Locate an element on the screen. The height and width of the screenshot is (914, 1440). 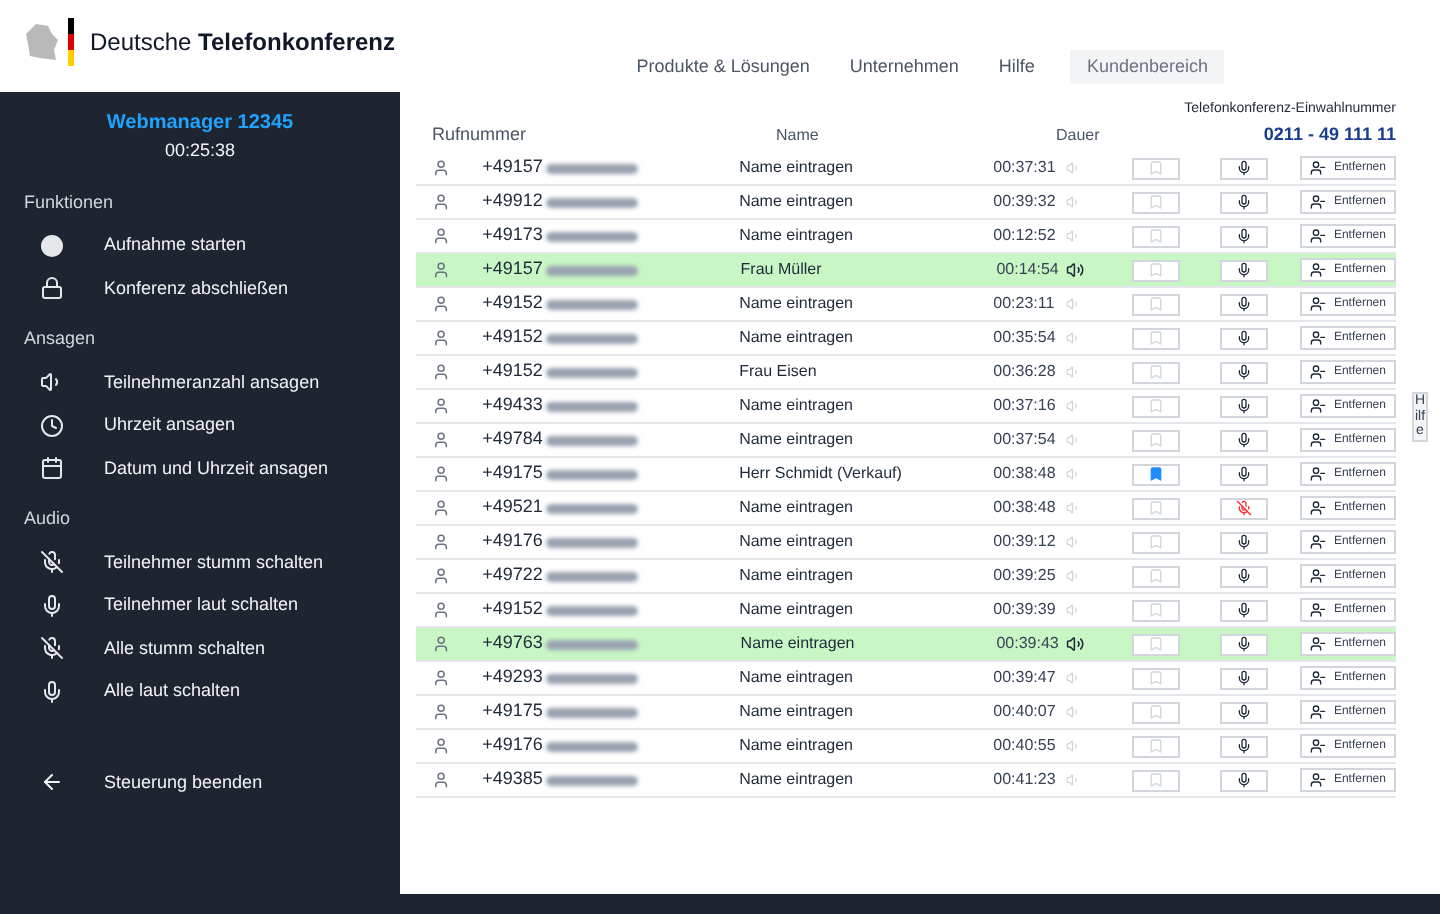
nav-link: Hilfe is located at coordinates (1016, 66).